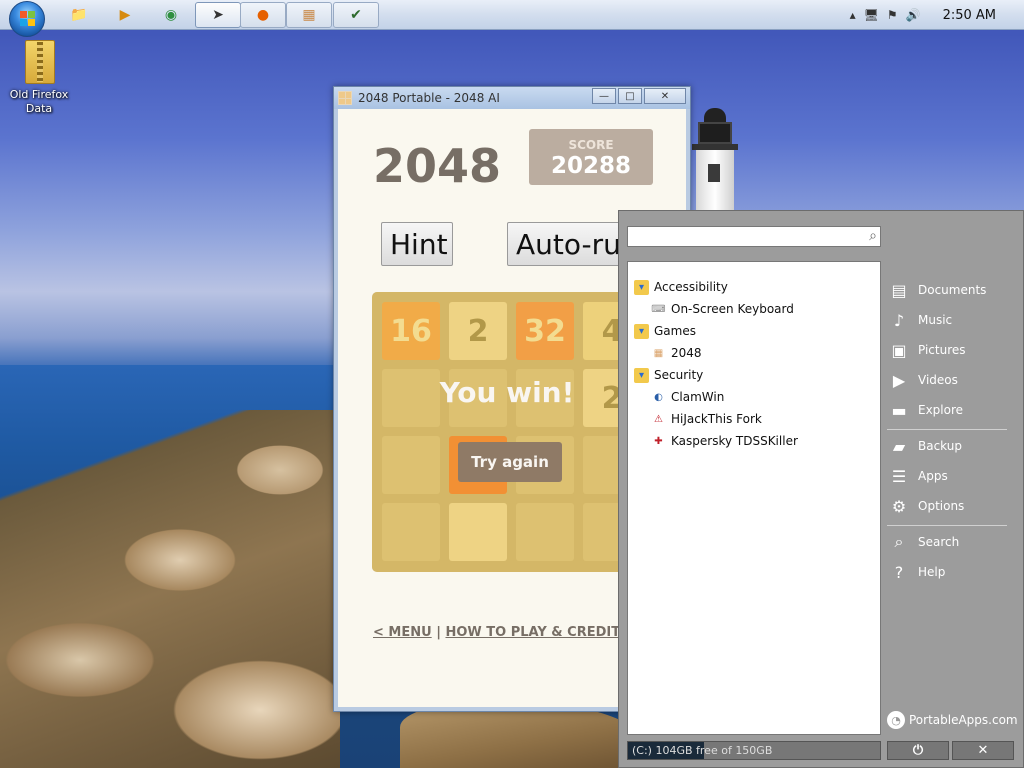  What do you see at coordinates (658, 397) in the screenshot?
I see `clamwin-icon: ◐` at bounding box center [658, 397].